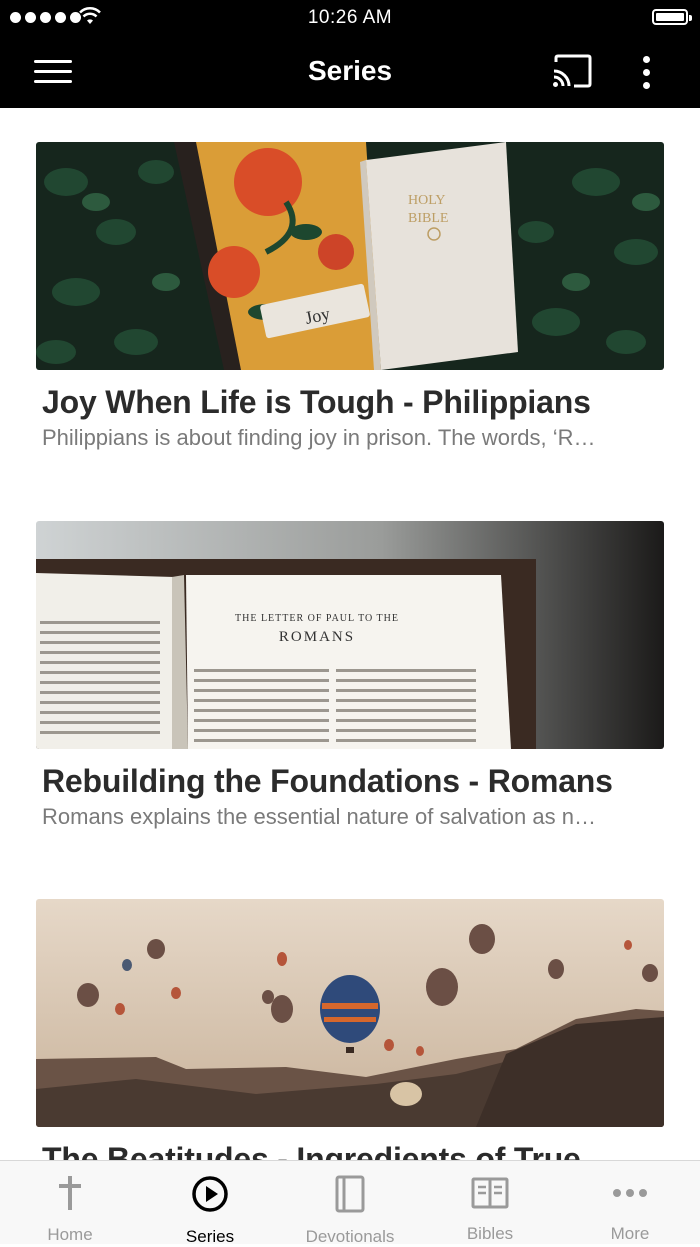  I want to click on tab-bar: Home Series Devotionals Bibles More, so click(350, 1203).